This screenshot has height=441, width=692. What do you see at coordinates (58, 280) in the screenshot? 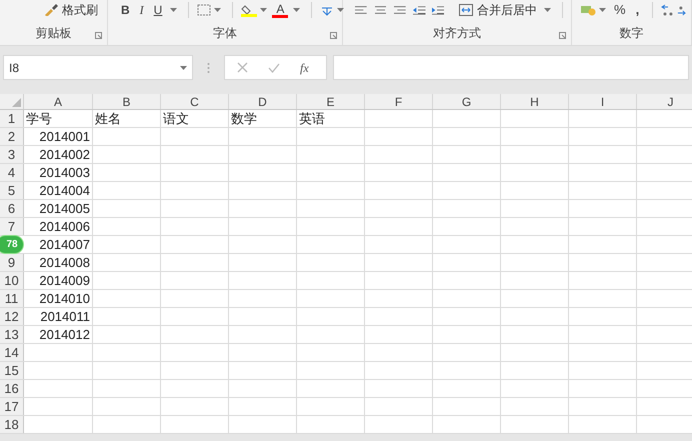
I see `table-cell: 2014009` at bounding box center [58, 280].